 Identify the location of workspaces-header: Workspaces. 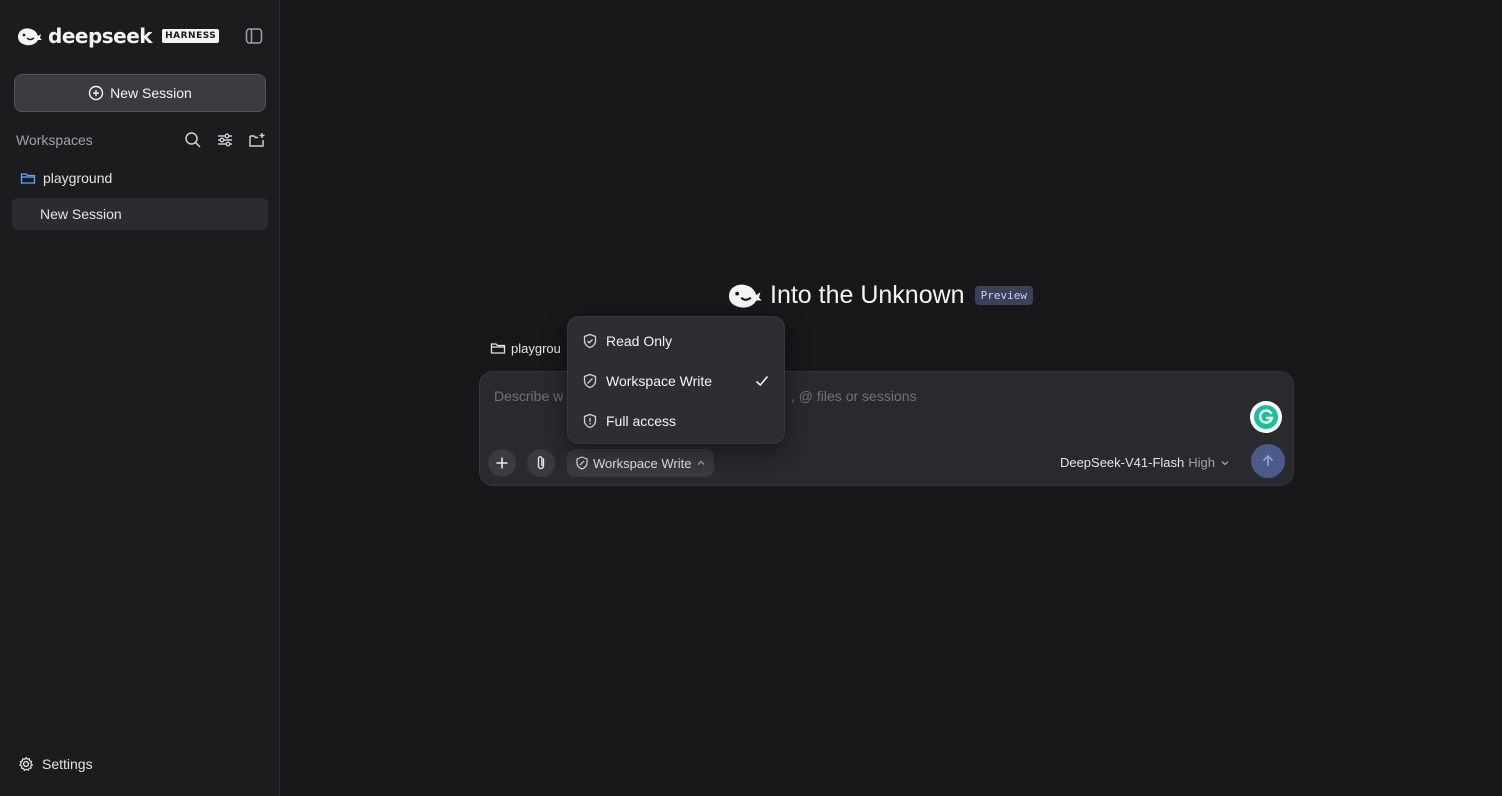
(141, 140).